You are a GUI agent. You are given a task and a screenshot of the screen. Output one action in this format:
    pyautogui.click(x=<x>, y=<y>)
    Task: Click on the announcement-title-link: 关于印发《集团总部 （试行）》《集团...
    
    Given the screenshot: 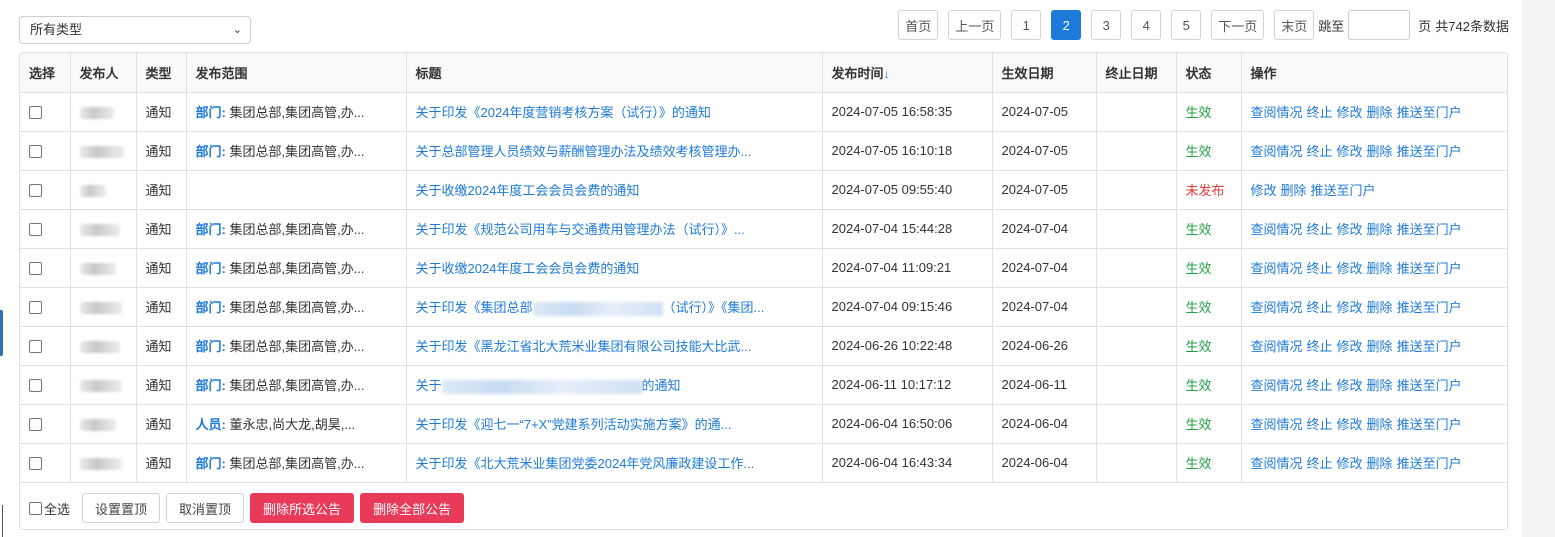 What is the action you would take?
    pyautogui.click(x=590, y=308)
    